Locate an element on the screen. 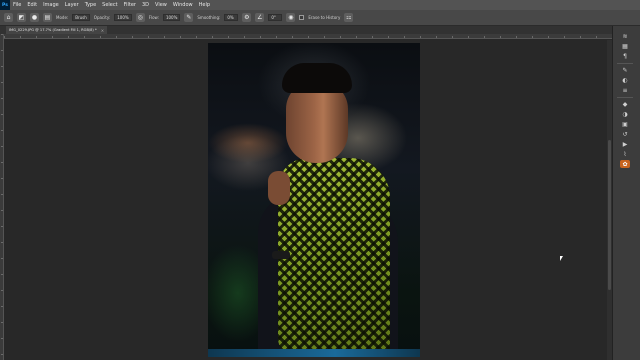  flow-label: Flow: is located at coordinates (153, 17).